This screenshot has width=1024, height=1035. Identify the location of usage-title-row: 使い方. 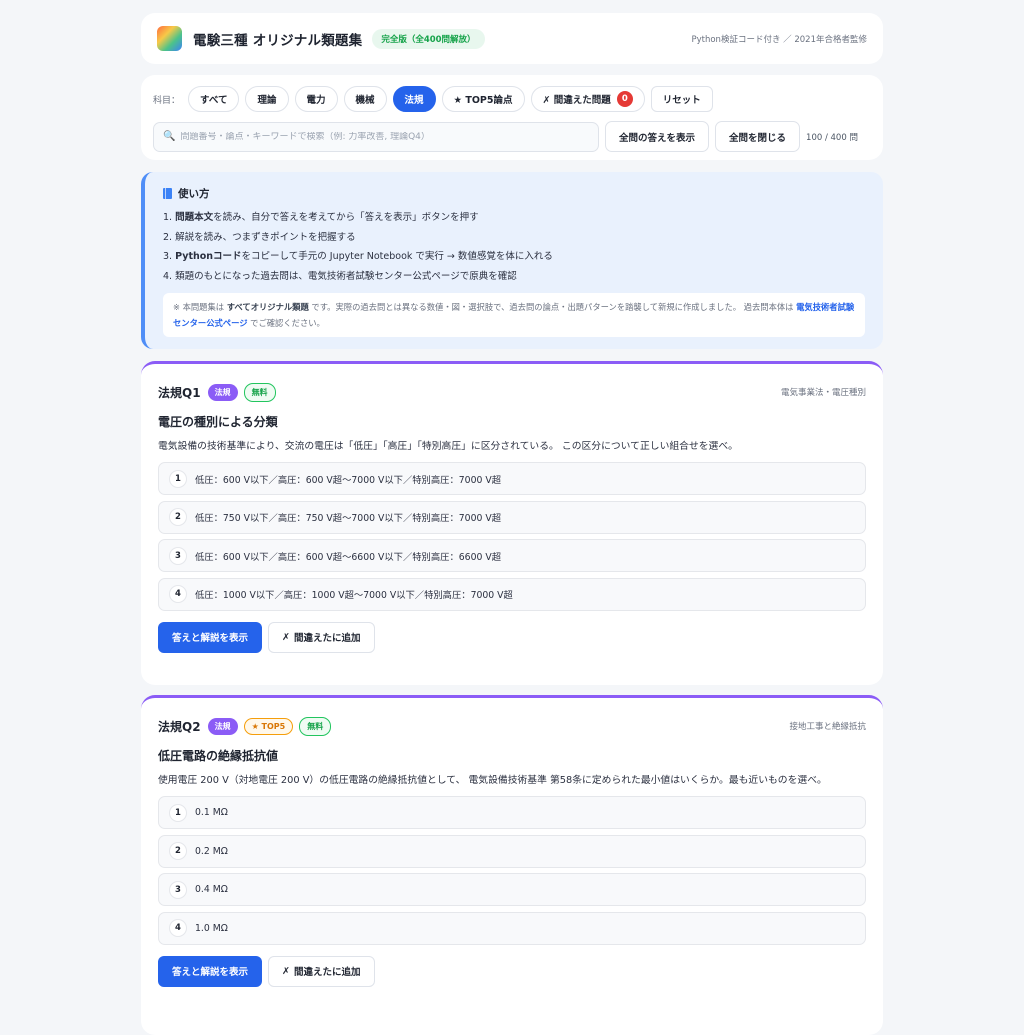
(515, 193).